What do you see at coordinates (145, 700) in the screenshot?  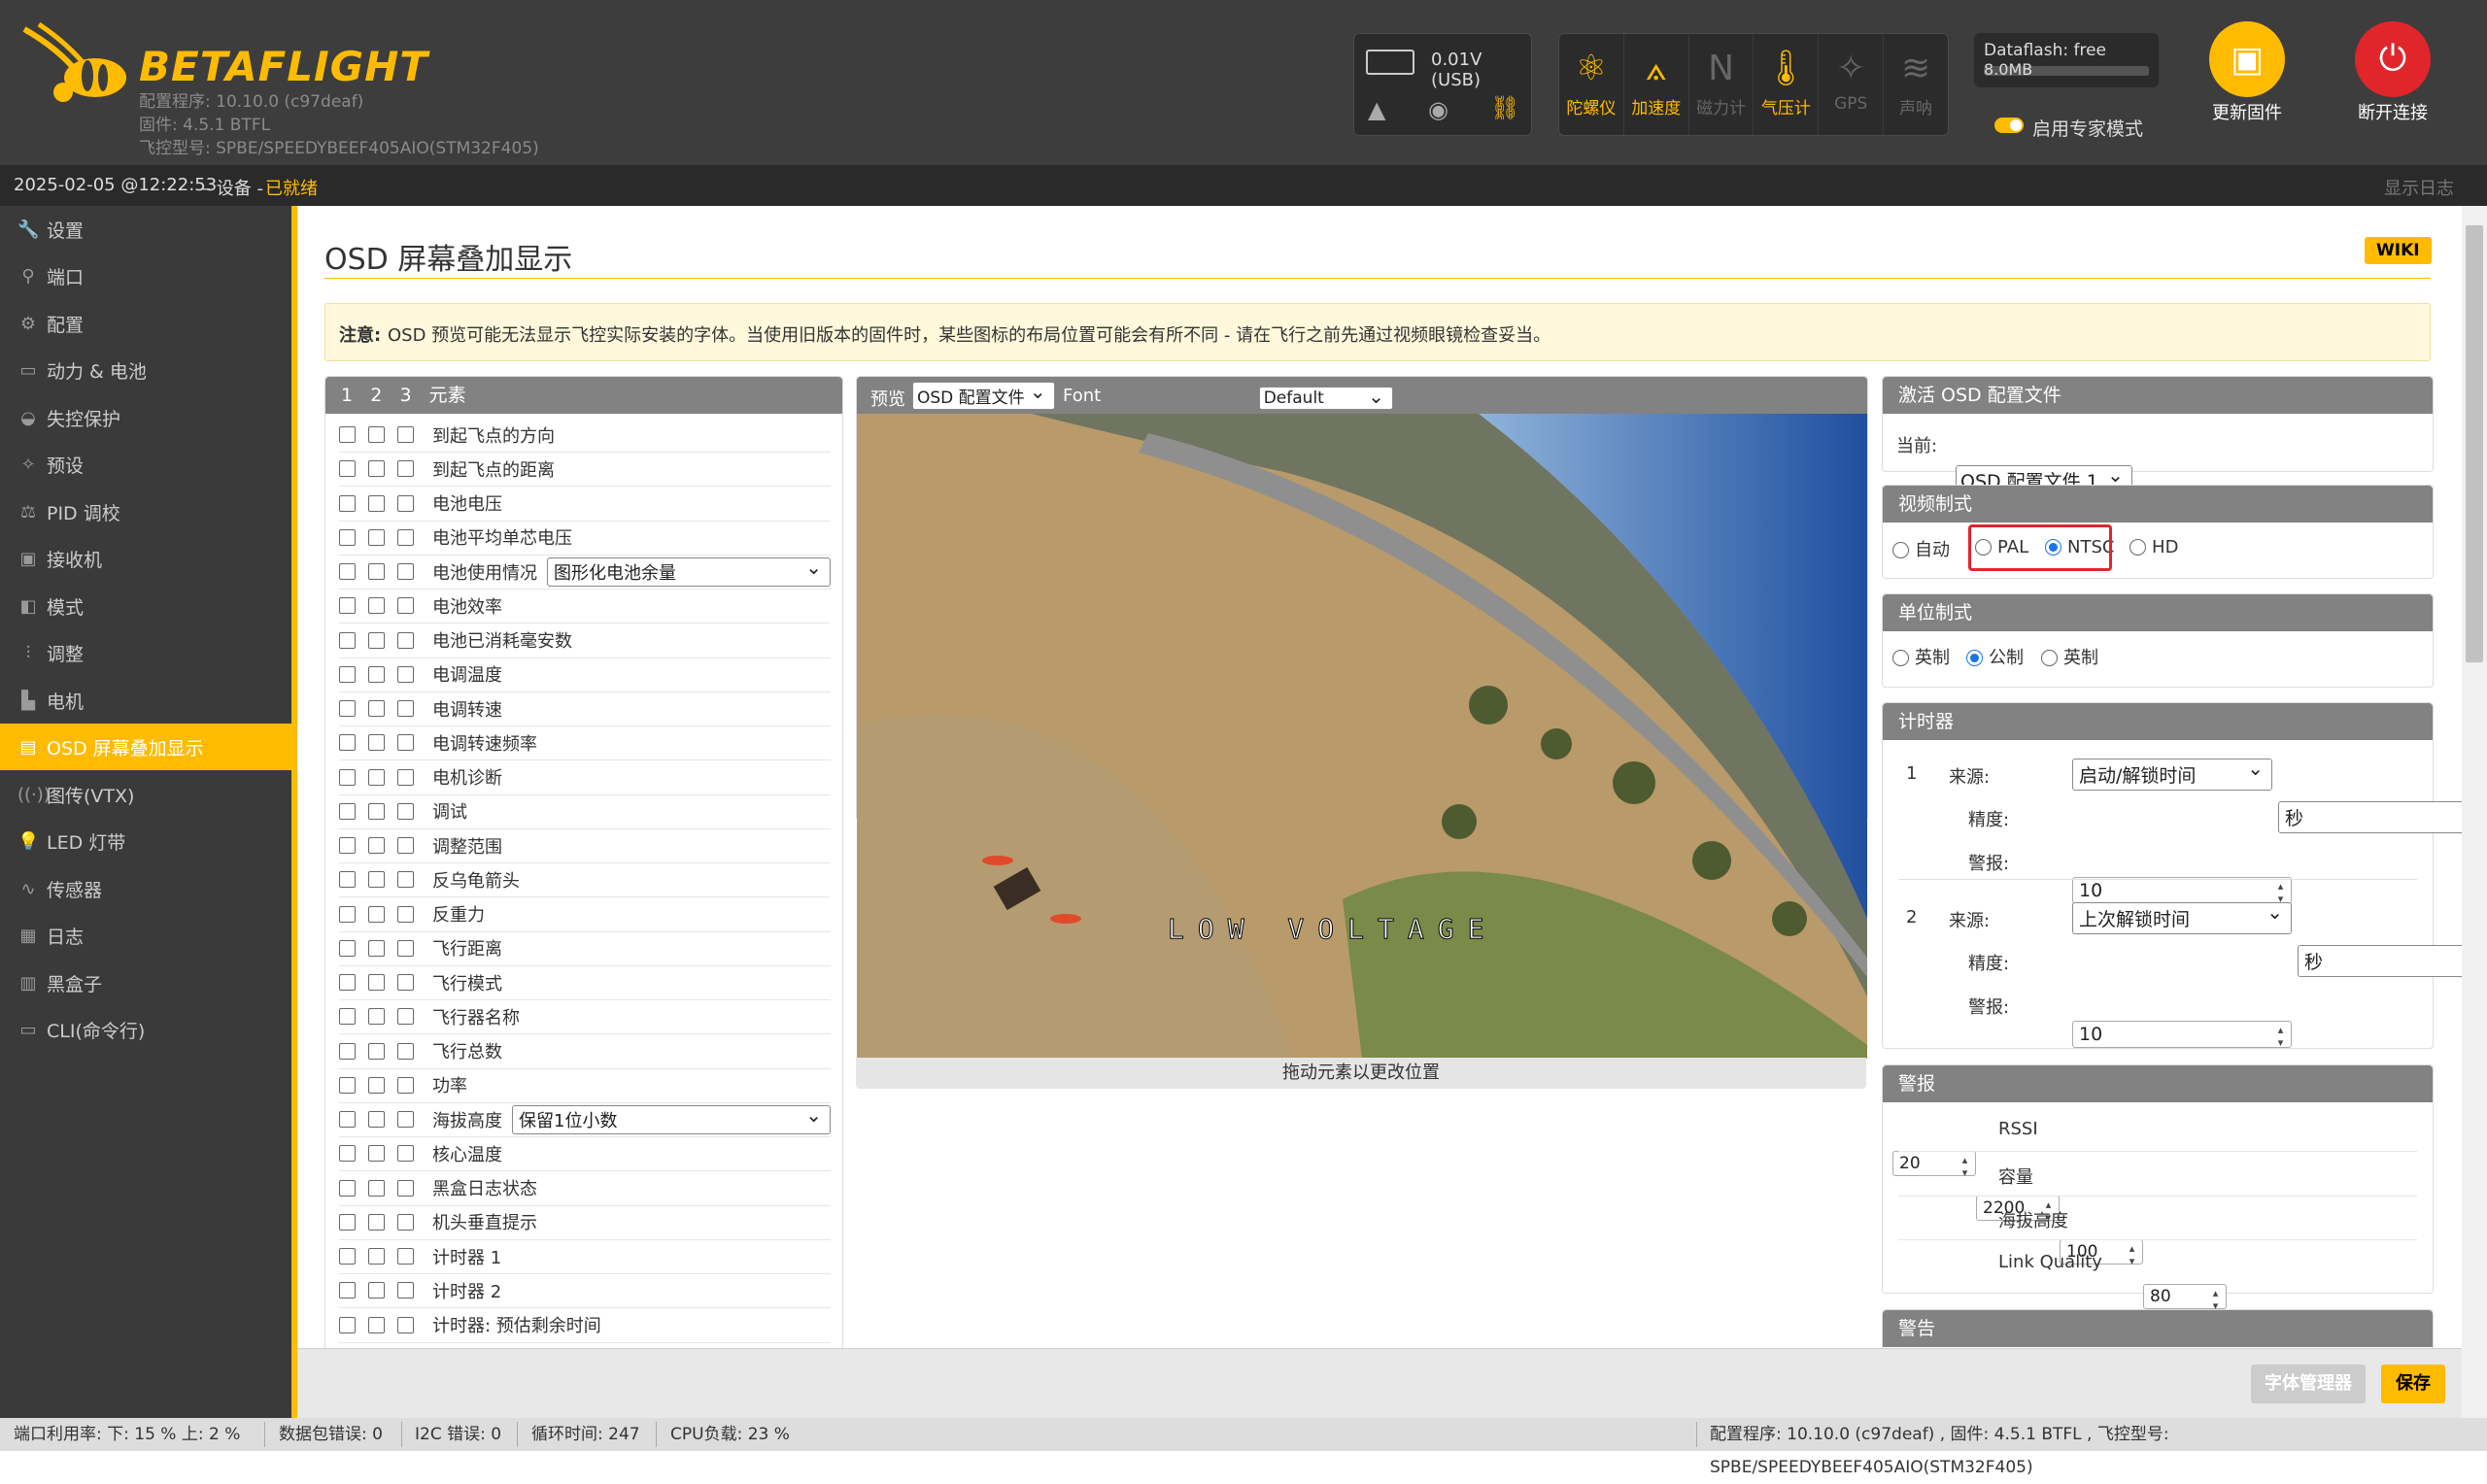 I see `sidebar-item-motors: ▙ 电机` at bounding box center [145, 700].